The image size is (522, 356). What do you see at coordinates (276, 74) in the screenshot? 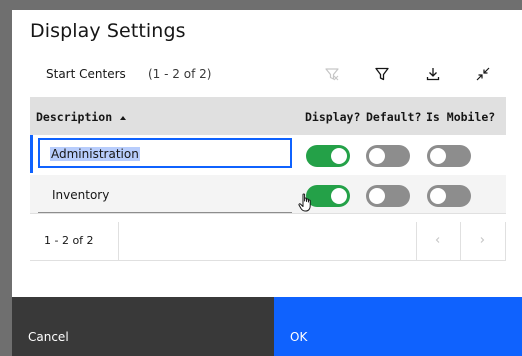
I see `table-toolbar: Start Centers (1 - 2 of 2)` at bounding box center [276, 74].